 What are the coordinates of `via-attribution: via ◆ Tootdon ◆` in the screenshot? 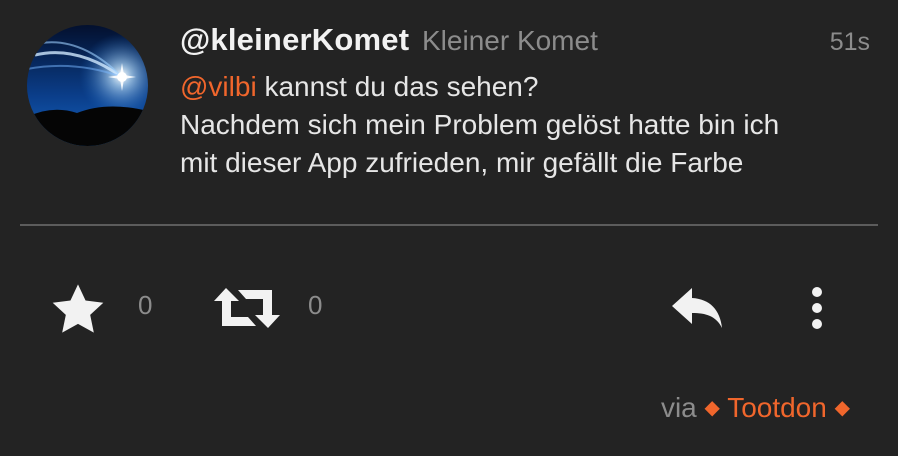 It's located at (755, 408).